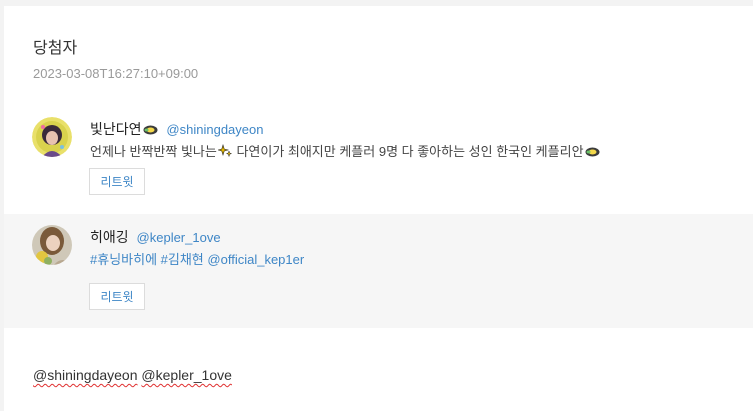  What do you see at coordinates (85, 375) in the screenshot?
I see `footer-mention: @shiningdayeon` at bounding box center [85, 375].